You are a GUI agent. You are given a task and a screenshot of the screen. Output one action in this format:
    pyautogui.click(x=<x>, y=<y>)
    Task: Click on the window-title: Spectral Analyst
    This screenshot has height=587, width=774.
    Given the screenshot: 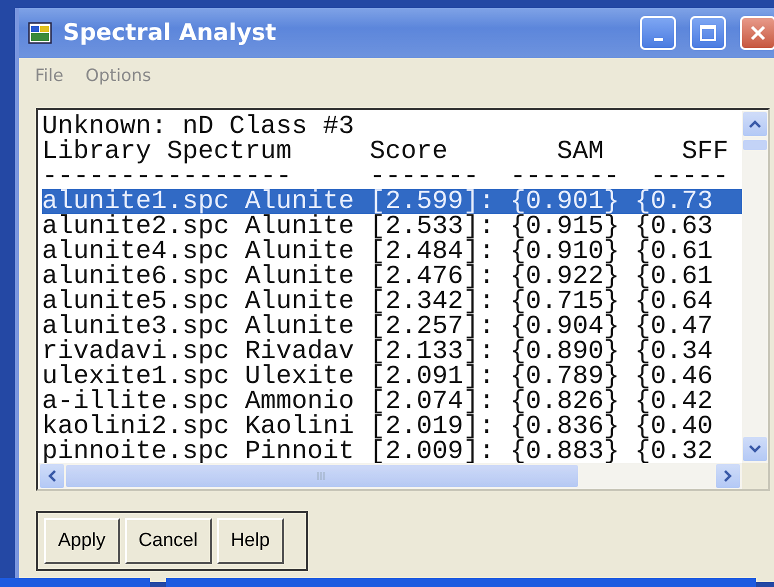 What is the action you would take?
    pyautogui.click(x=170, y=33)
    